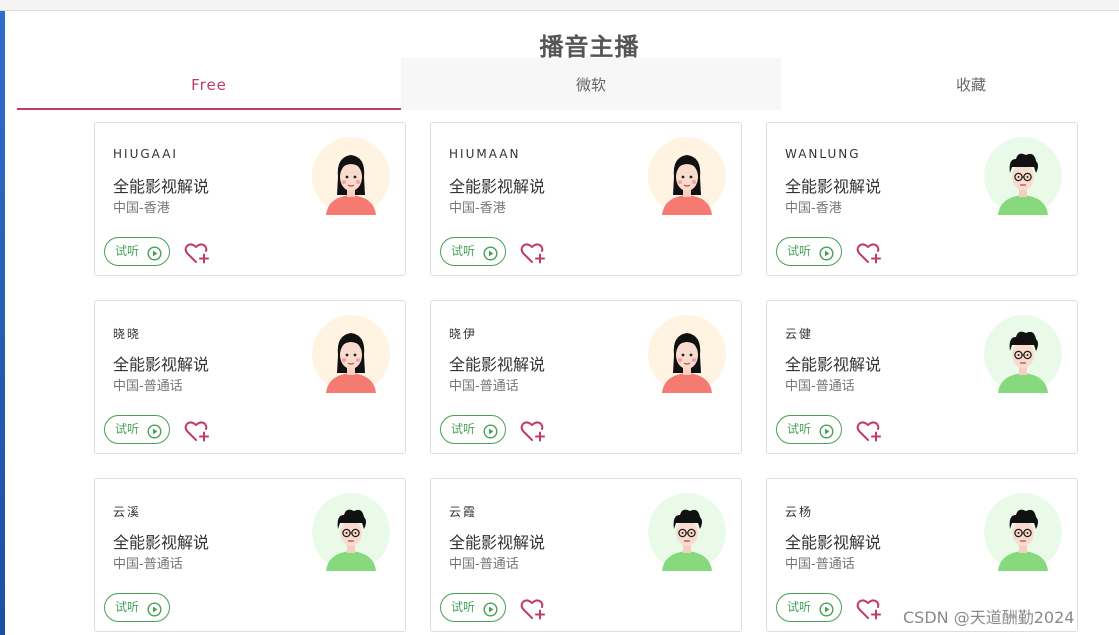 Image resolution: width=1119 pixels, height=635 pixels. I want to click on voice-card: 晓晓全能影视解说中国-普通话 试听, so click(250, 377).